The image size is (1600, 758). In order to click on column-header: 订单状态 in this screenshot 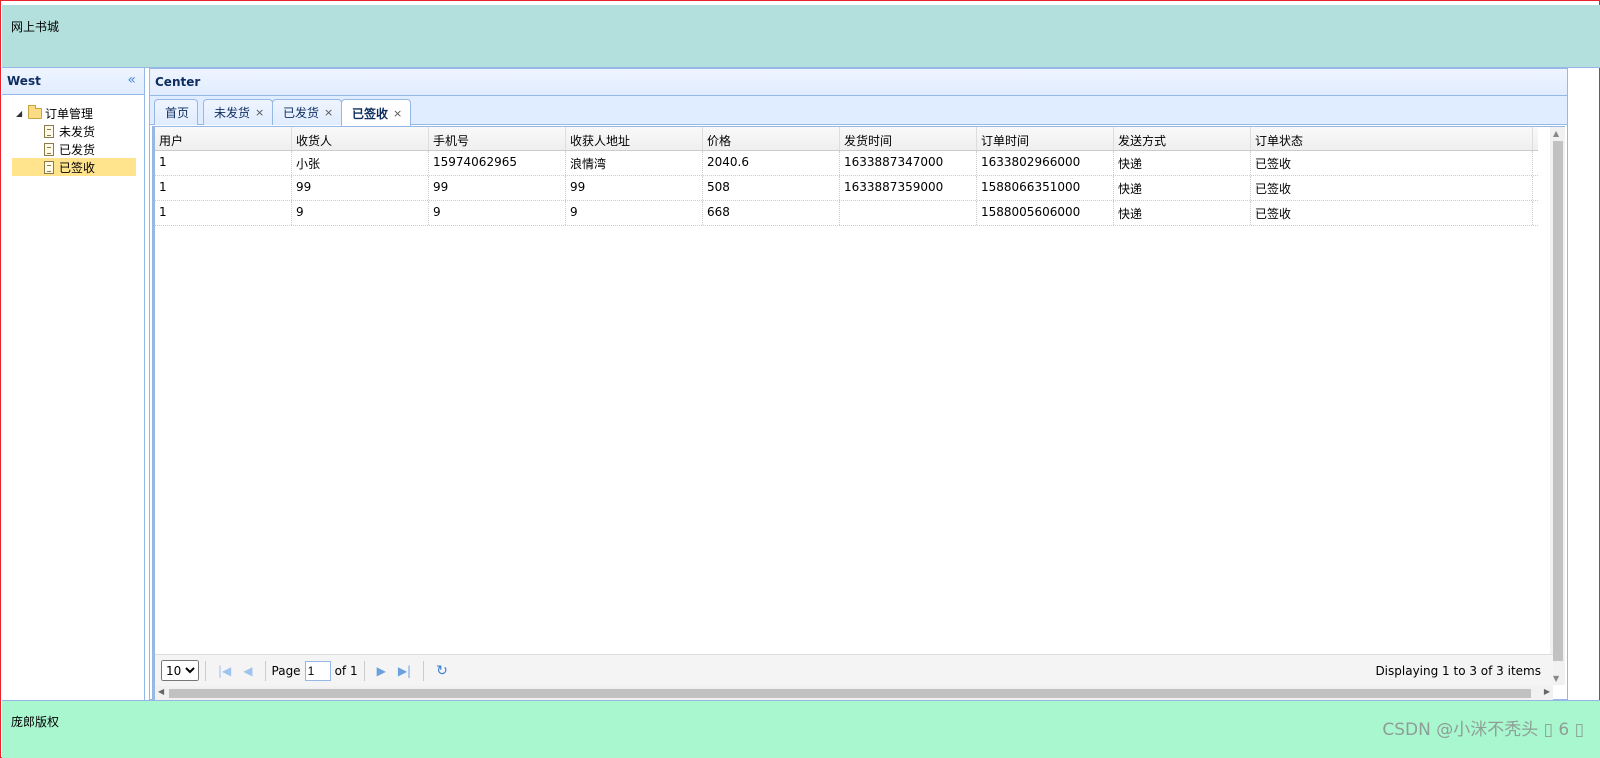, I will do `click(1392, 138)`.